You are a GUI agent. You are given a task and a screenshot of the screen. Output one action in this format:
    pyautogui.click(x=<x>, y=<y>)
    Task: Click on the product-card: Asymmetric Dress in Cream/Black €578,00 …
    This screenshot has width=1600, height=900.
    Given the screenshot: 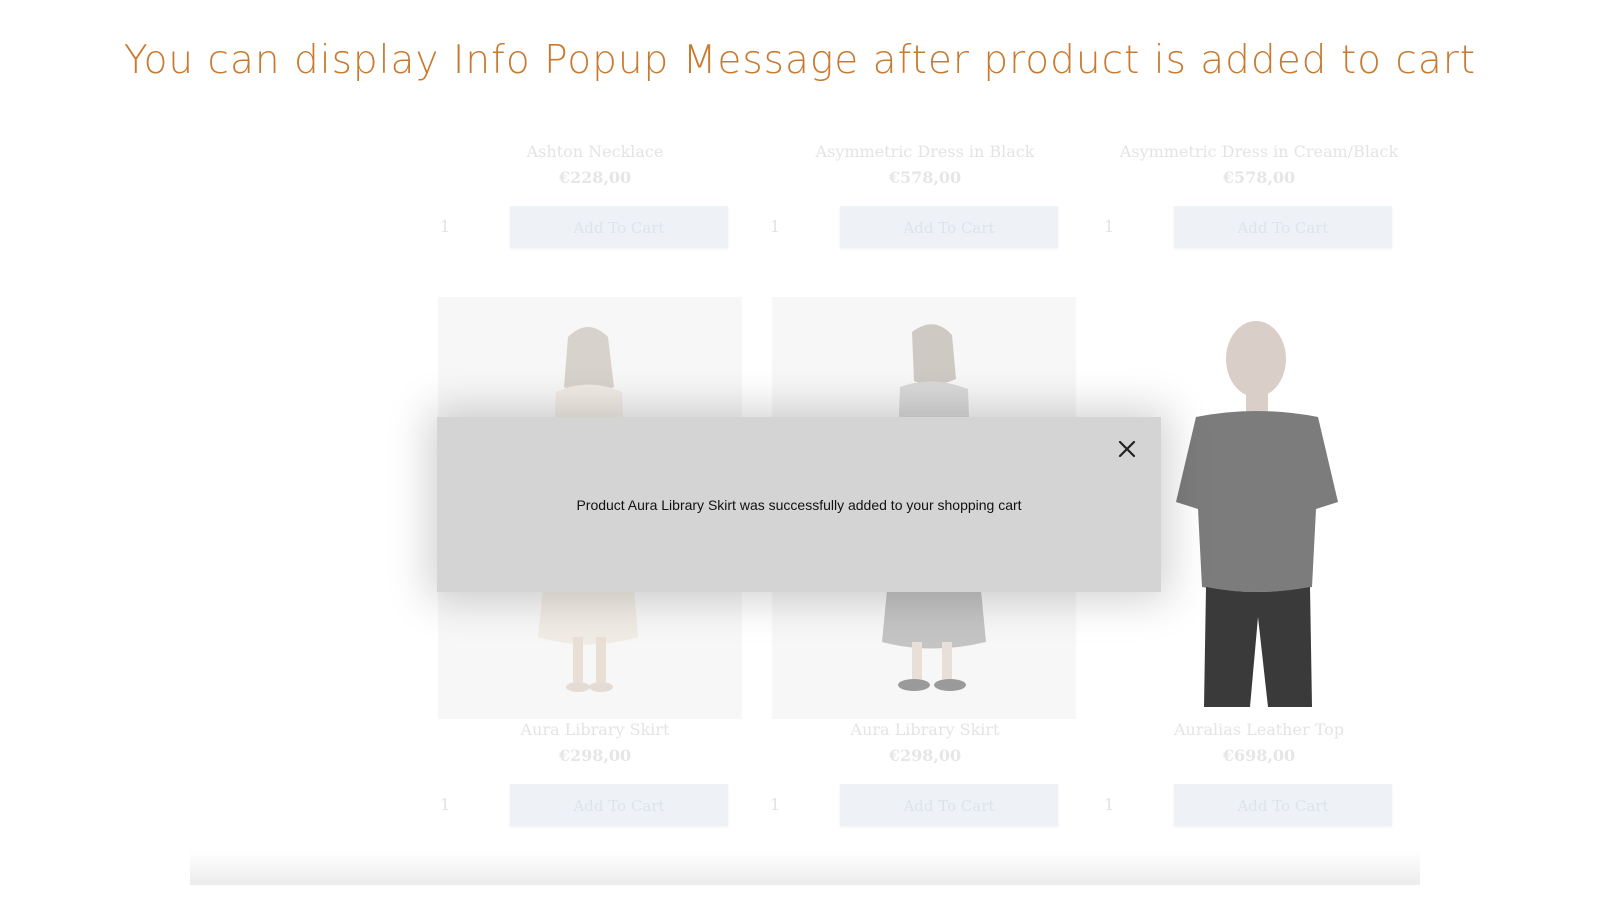 What is the action you would take?
    pyautogui.click(x=1259, y=195)
    